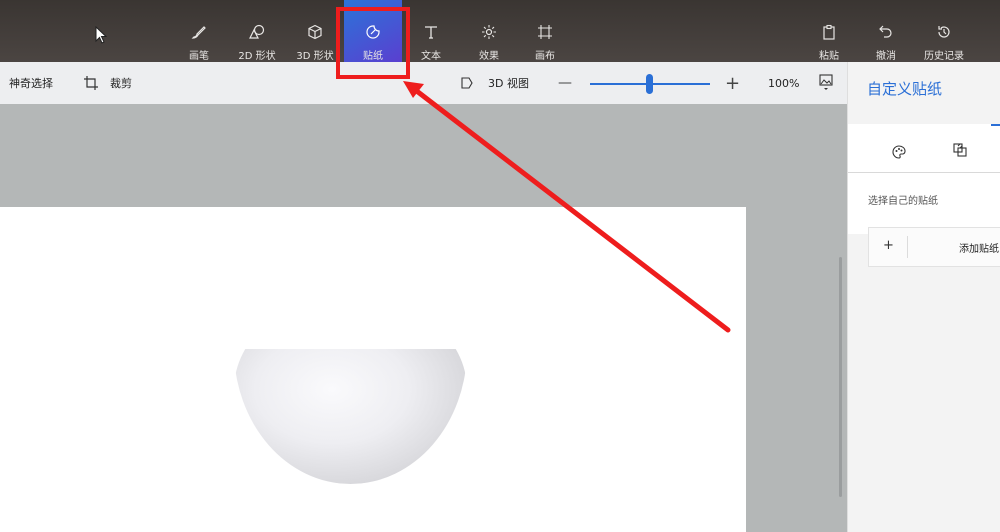 Image resolution: width=1000 pixels, height=532 pixels. I want to click on secondary-toolbar: 神奇选择 裁剪 3D 视图 — + 100%, so click(423, 83).